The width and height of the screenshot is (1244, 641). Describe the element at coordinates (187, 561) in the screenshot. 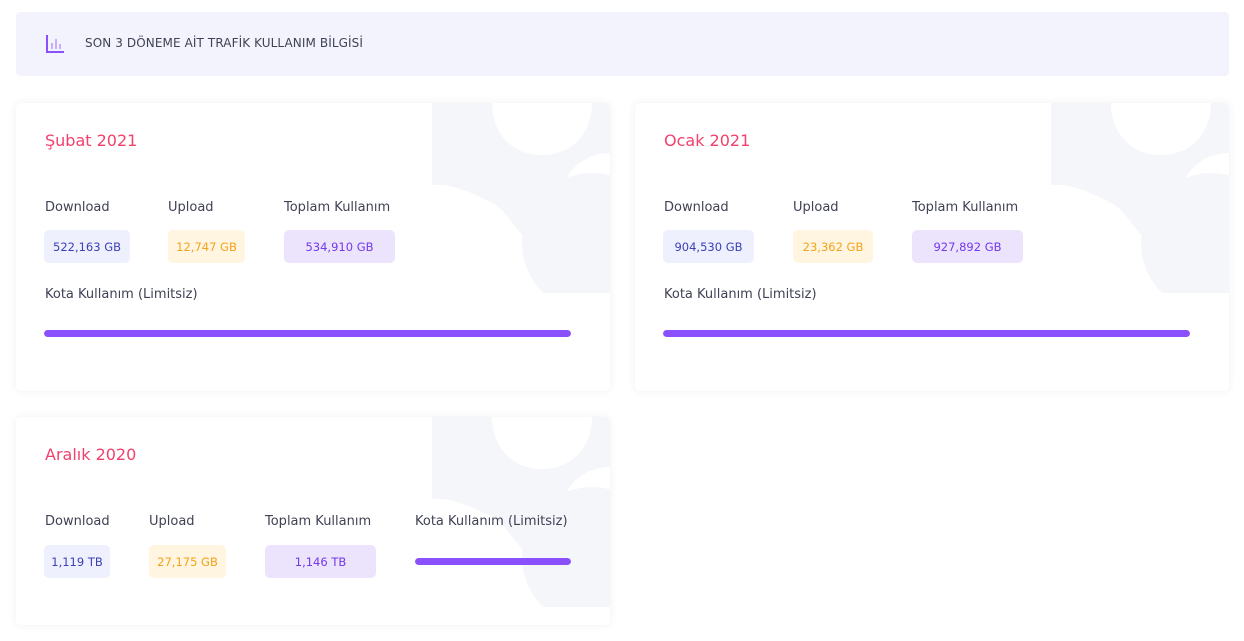

I see `upload-value: 27,175 GB` at that location.